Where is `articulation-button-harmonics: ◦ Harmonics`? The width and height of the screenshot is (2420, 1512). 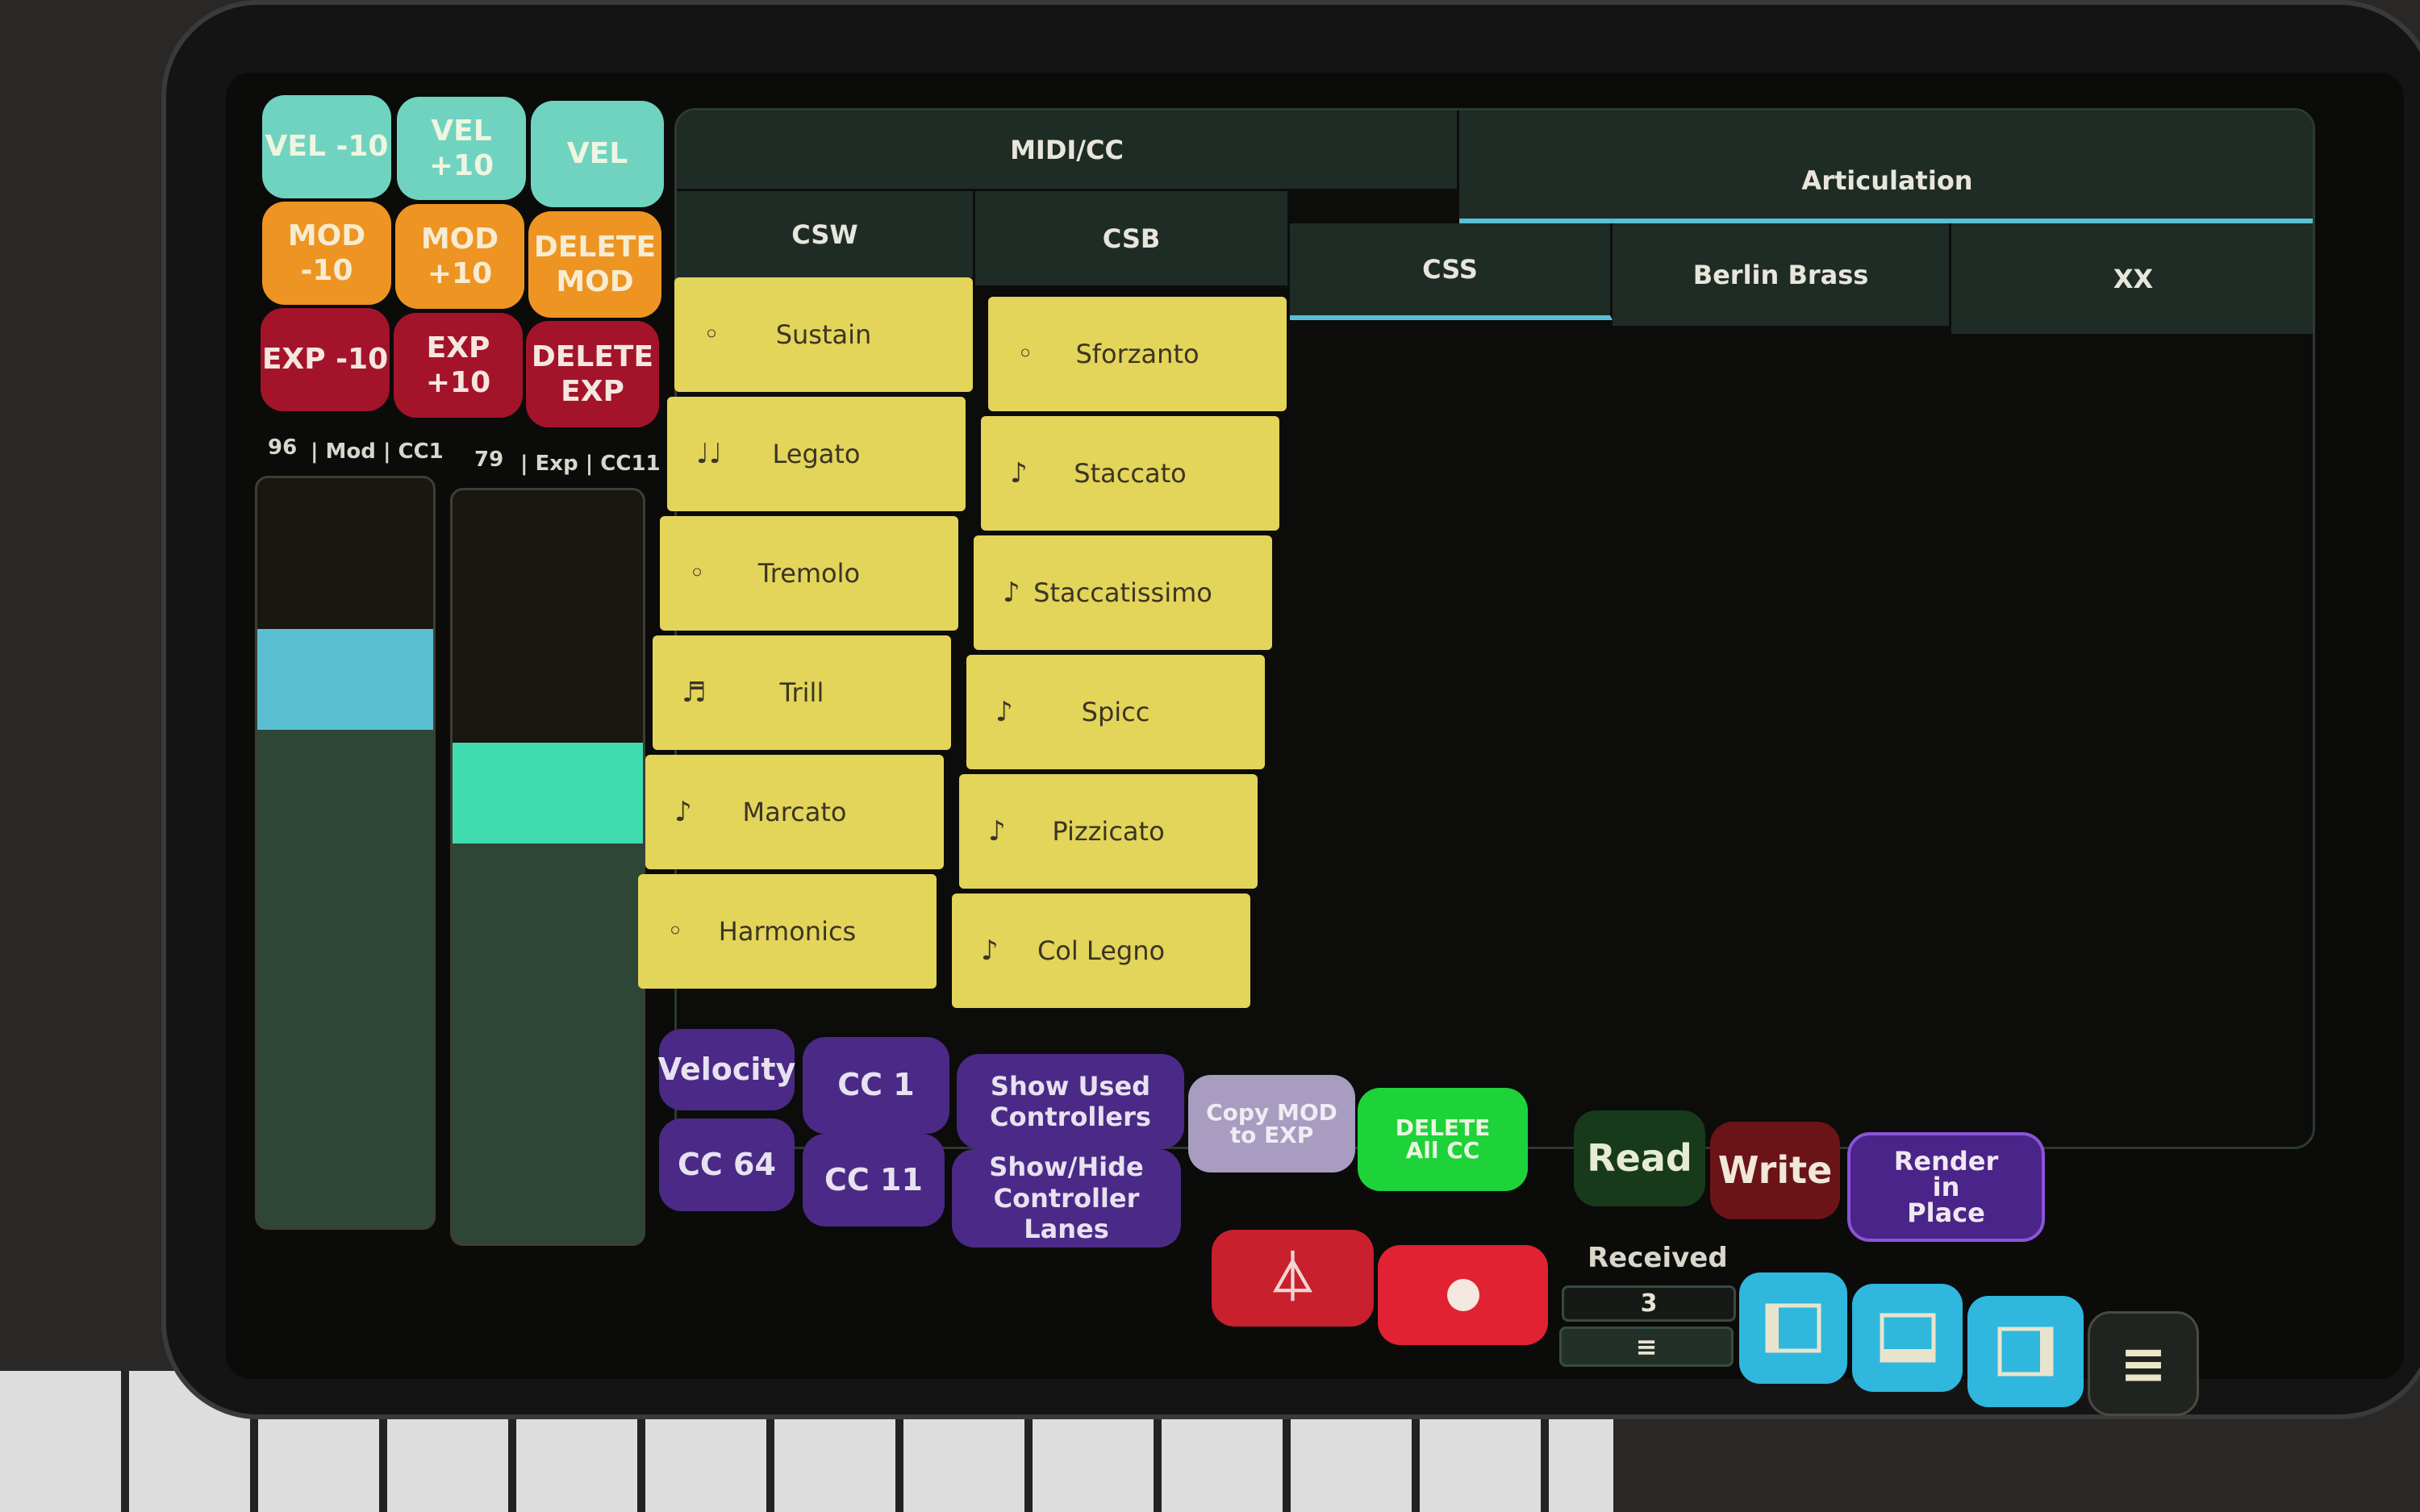
articulation-button-harmonics: ◦ Harmonics is located at coordinates (787, 932).